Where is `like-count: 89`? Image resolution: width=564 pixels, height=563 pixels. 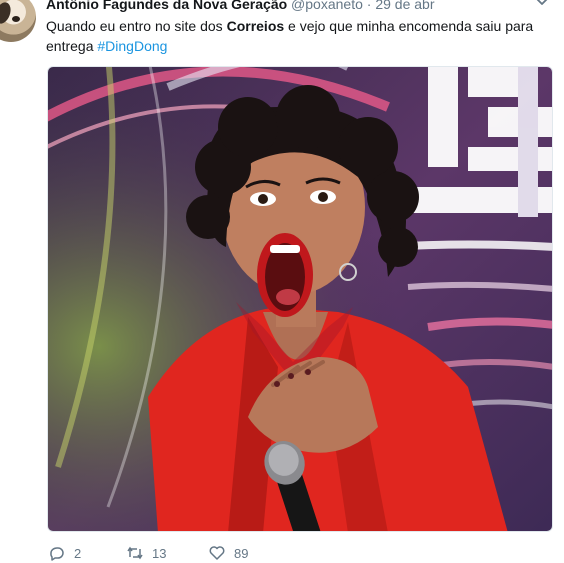
like-count: 89 is located at coordinates (241, 553).